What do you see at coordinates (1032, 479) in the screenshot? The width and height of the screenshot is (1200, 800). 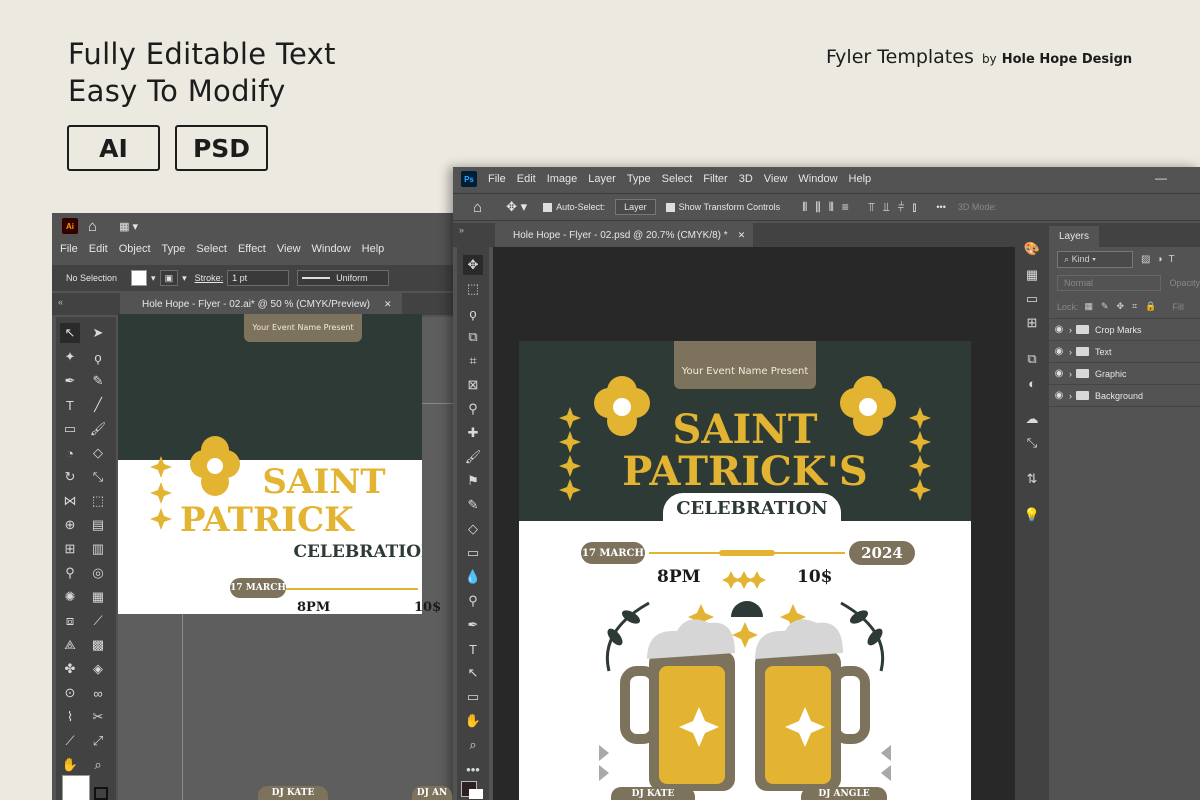 I see `history-panel-icon: ⇅` at bounding box center [1032, 479].